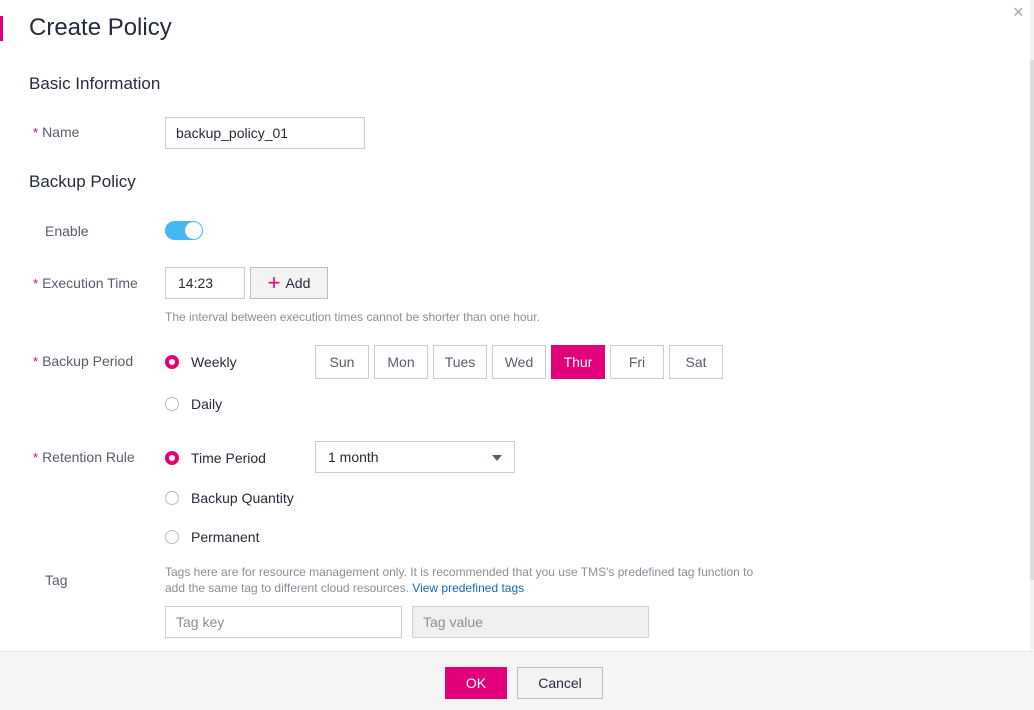 This screenshot has height=710, width=1034. I want to click on chevron-down-icon, so click(497, 458).